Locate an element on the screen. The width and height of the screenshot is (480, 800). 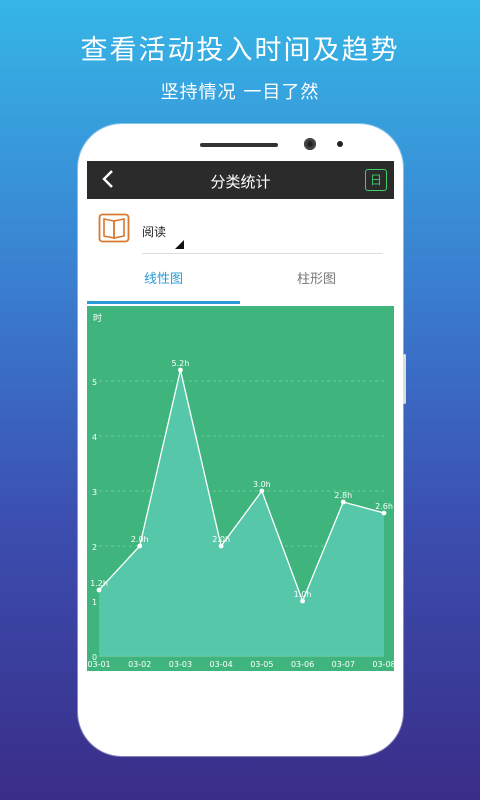
phone-sensor is located at coordinates (340, 144).